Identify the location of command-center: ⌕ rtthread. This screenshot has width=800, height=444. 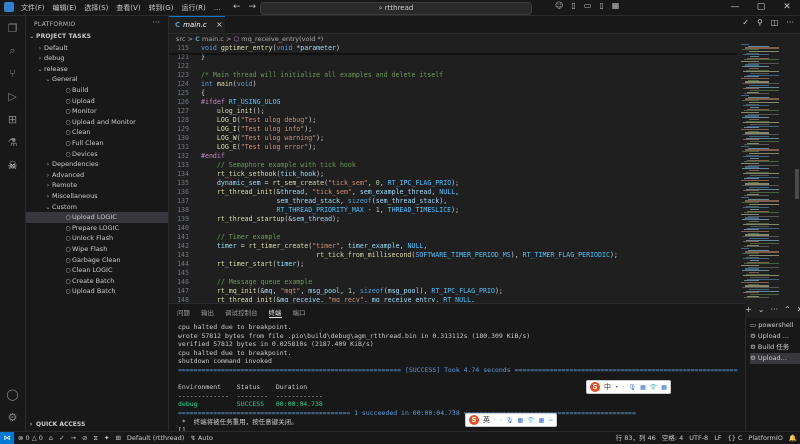
(396, 8).